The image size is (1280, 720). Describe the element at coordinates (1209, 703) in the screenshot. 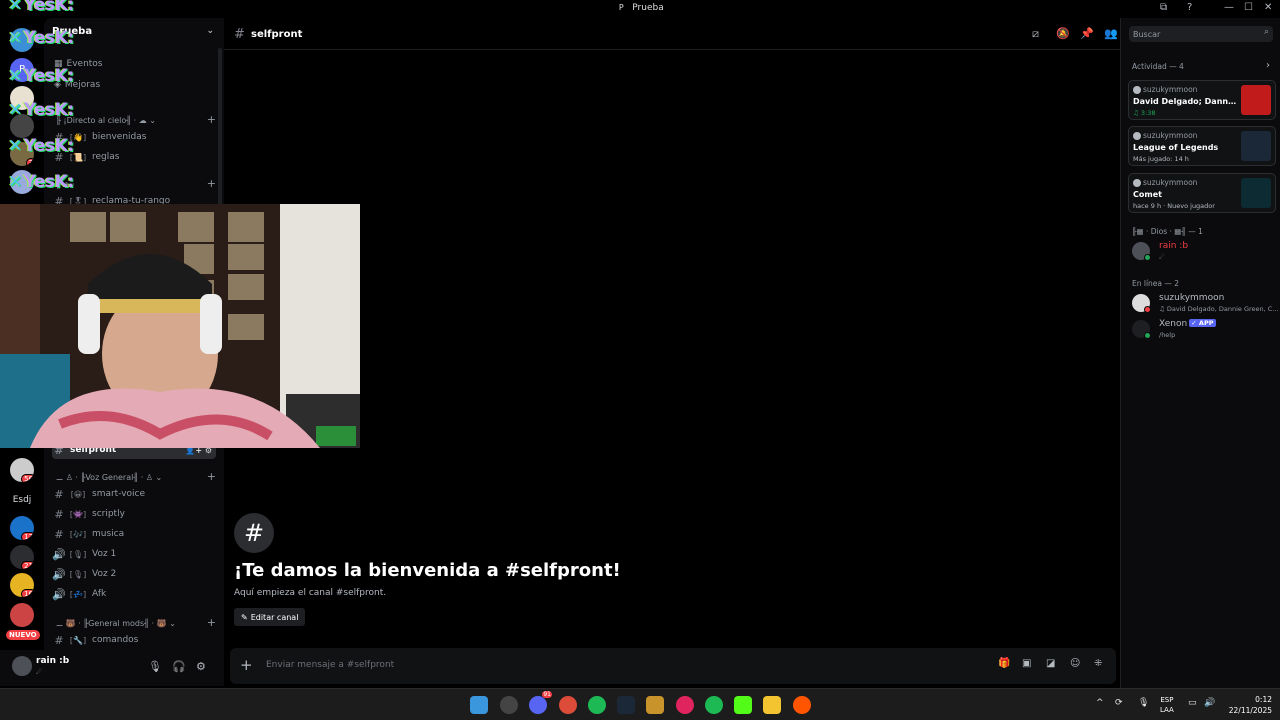

I see `volume-icon: 🔊` at that location.